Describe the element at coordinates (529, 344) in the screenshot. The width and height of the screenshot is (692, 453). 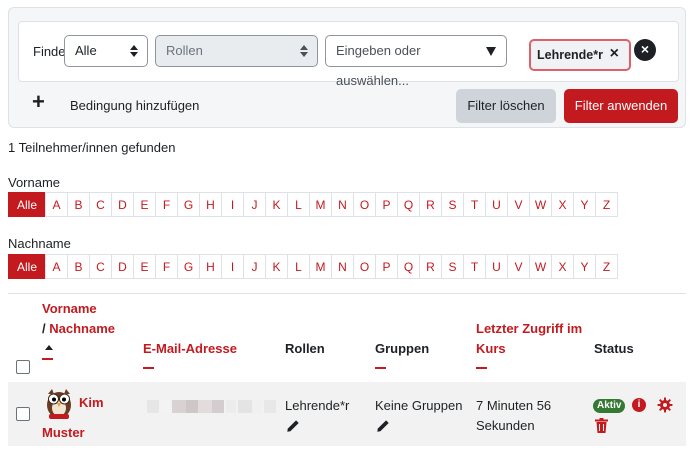
I see `lastaccess-column-header: Letzter Zugriff im Kurs` at that location.